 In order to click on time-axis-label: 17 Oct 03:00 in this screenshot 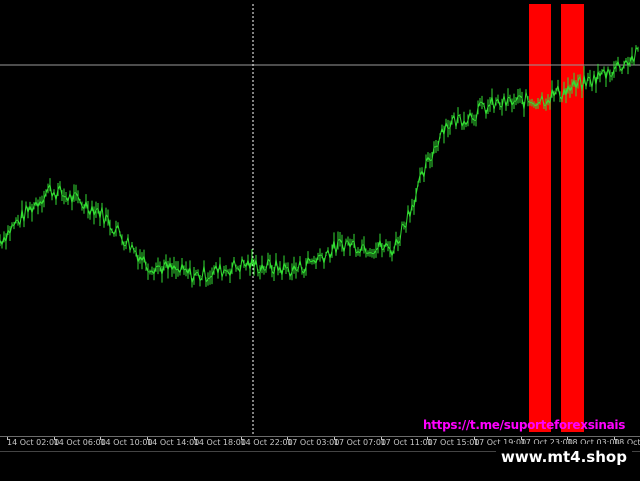, I will do `click(313, 442)`.